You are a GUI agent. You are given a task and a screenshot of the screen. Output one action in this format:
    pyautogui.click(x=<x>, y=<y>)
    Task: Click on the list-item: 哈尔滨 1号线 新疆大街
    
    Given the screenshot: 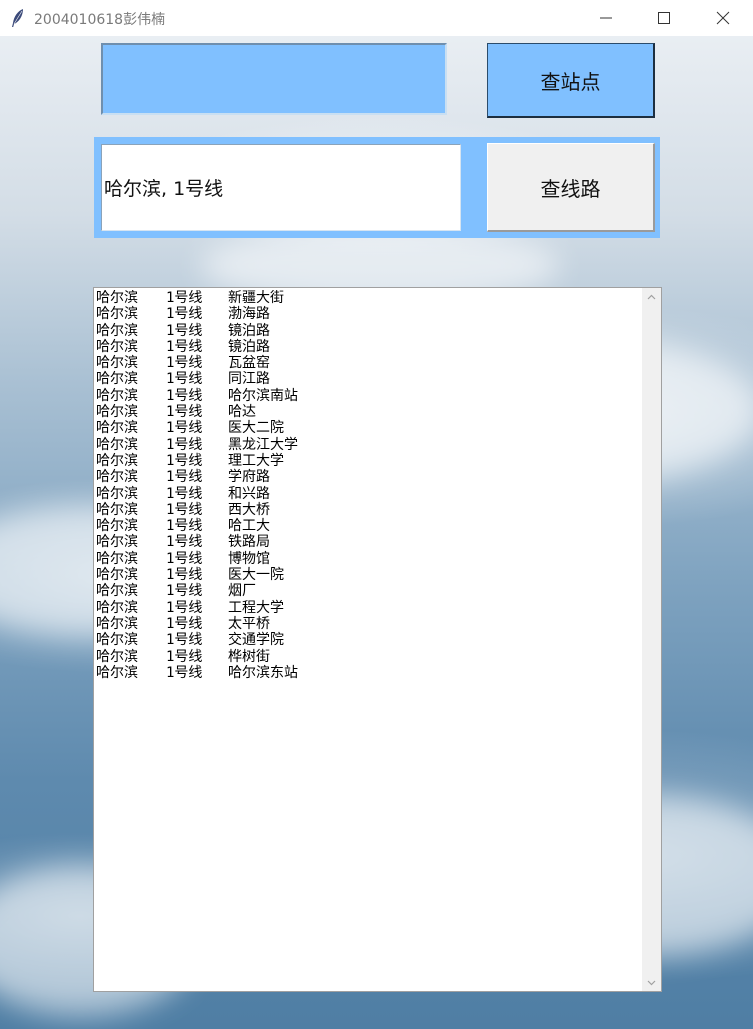 What is the action you would take?
    pyautogui.click(x=368, y=298)
    